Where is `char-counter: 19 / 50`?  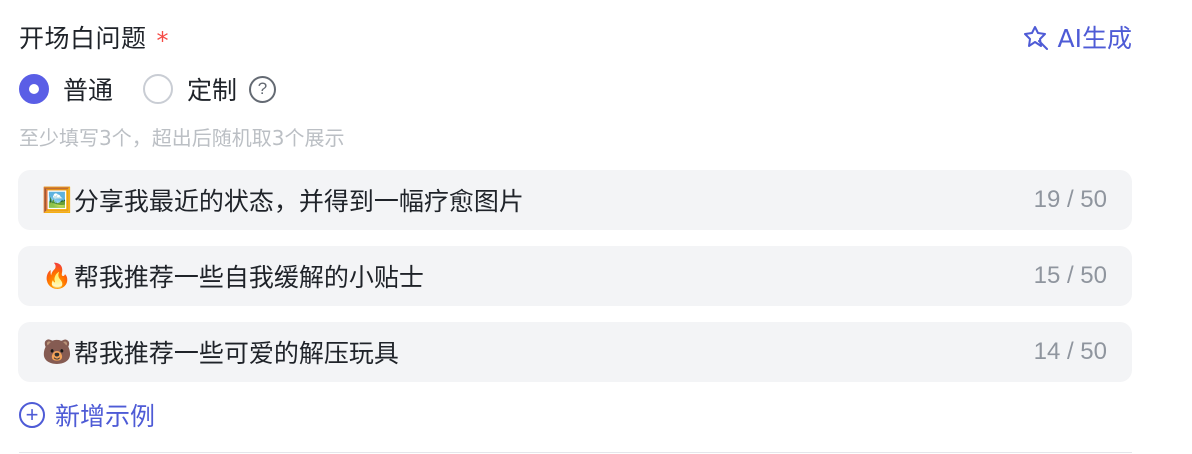
char-counter: 19 / 50 is located at coordinates (1070, 199).